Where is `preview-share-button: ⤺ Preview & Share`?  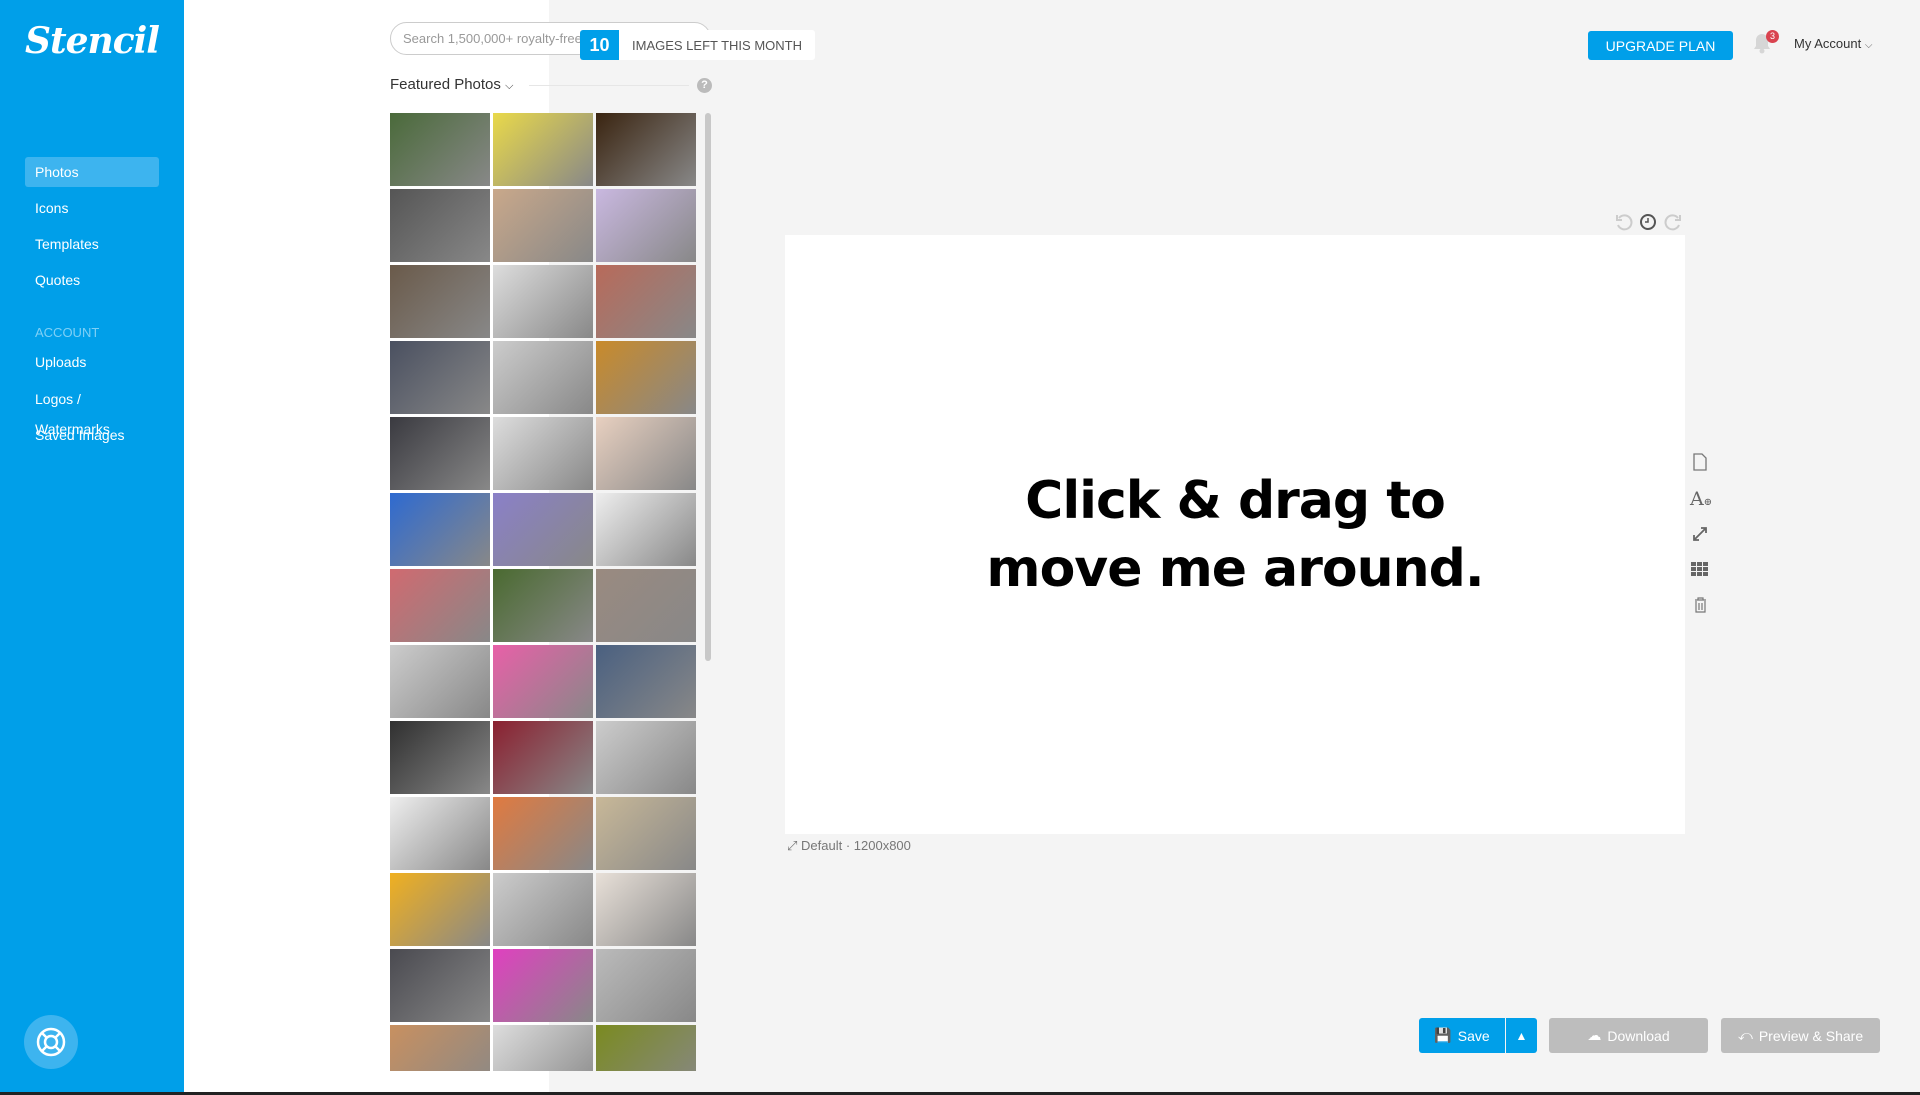
preview-share-button: ⤺ Preview & Share is located at coordinates (1800, 1035).